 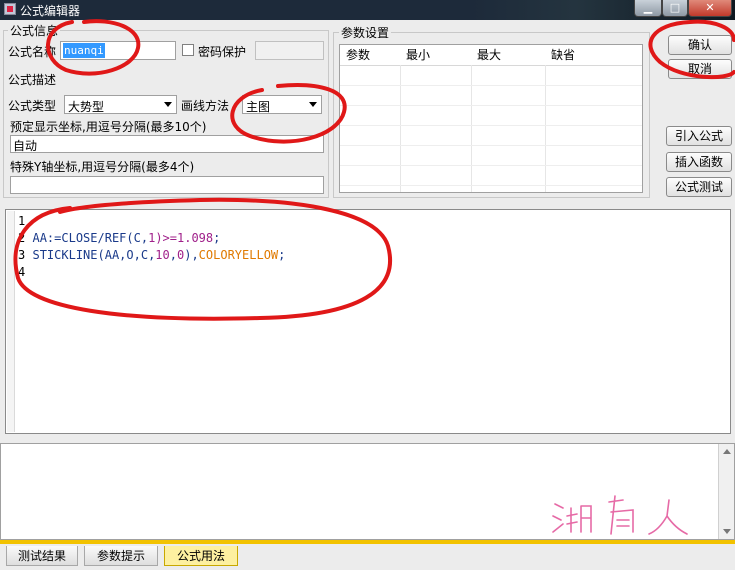 I want to click on desc-label: 公式描述, so click(x=32, y=80).